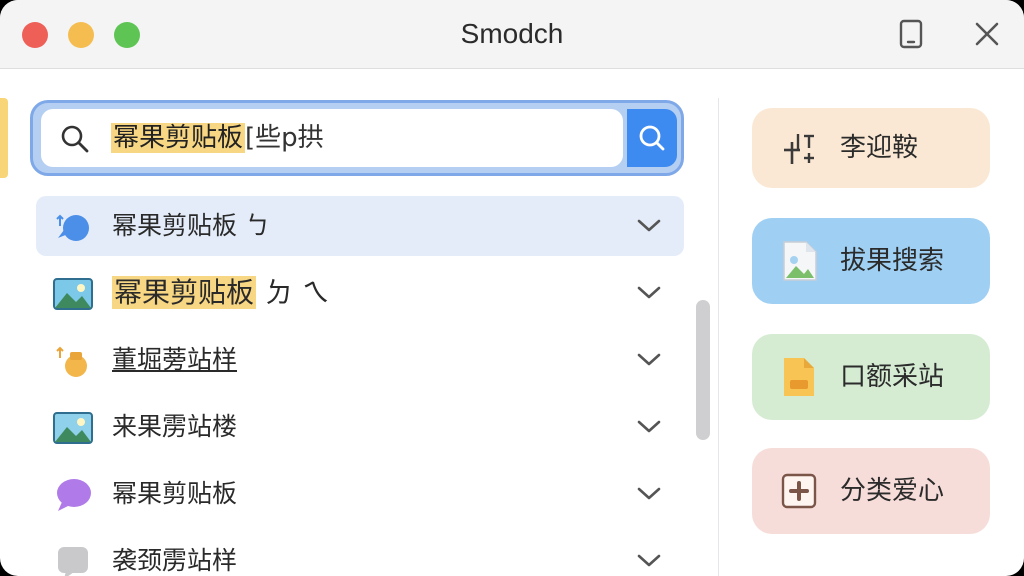 This screenshot has height=576, width=1024. What do you see at coordinates (703, 370) in the screenshot?
I see `scrollbar-thumb` at bounding box center [703, 370].